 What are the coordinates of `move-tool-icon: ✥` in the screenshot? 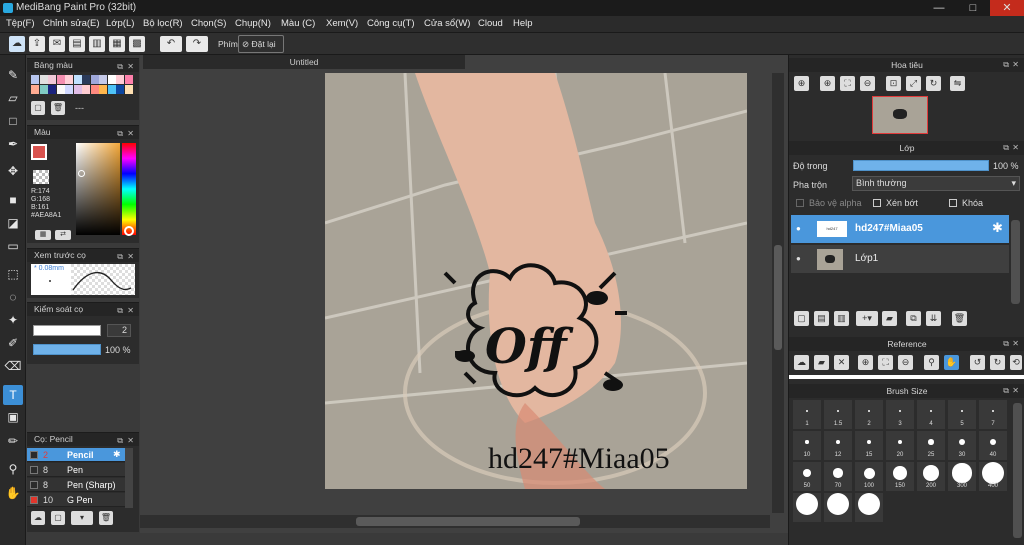 It's located at (13, 171).